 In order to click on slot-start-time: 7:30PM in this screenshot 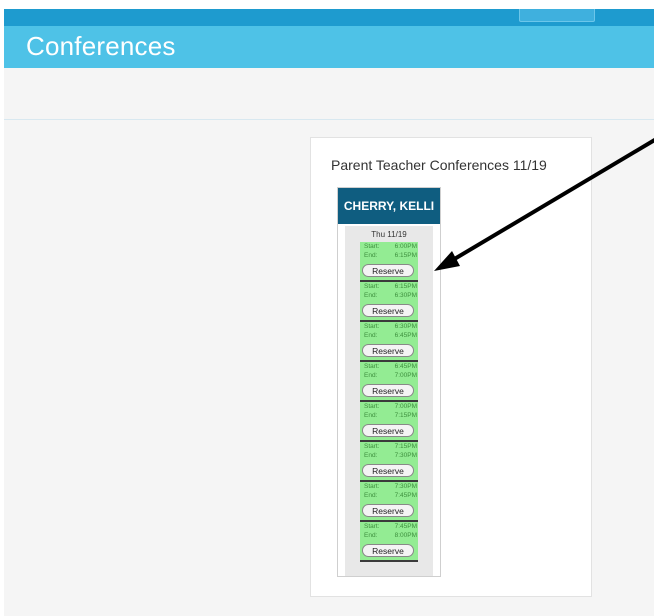, I will do `click(405, 486)`.